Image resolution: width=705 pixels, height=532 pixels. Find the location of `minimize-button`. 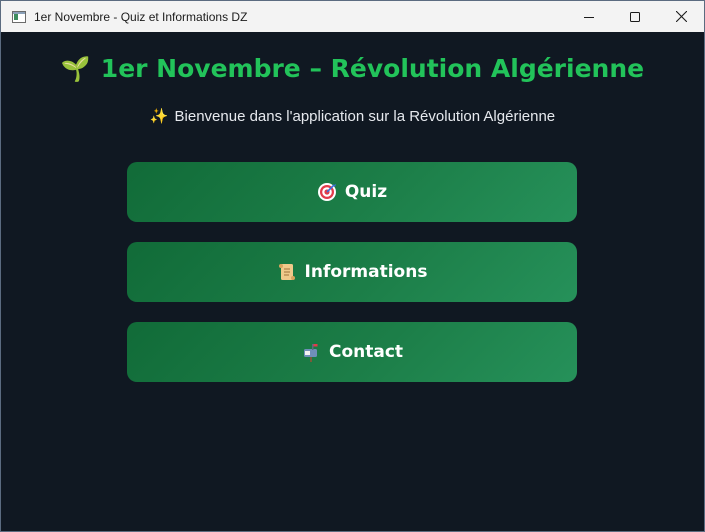

minimize-button is located at coordinates (589, 16).